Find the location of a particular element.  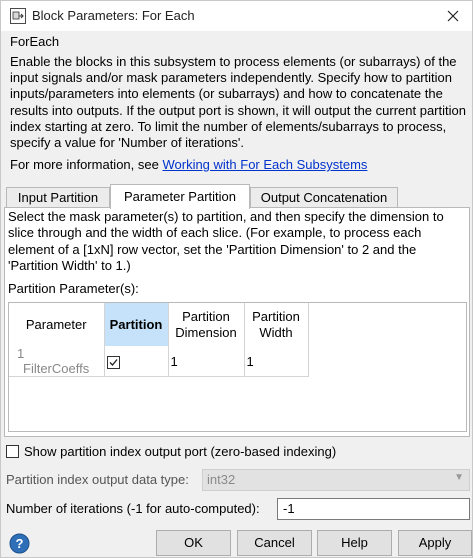

chevron-down-icon: ▼ is located at coordinates (459, 477).